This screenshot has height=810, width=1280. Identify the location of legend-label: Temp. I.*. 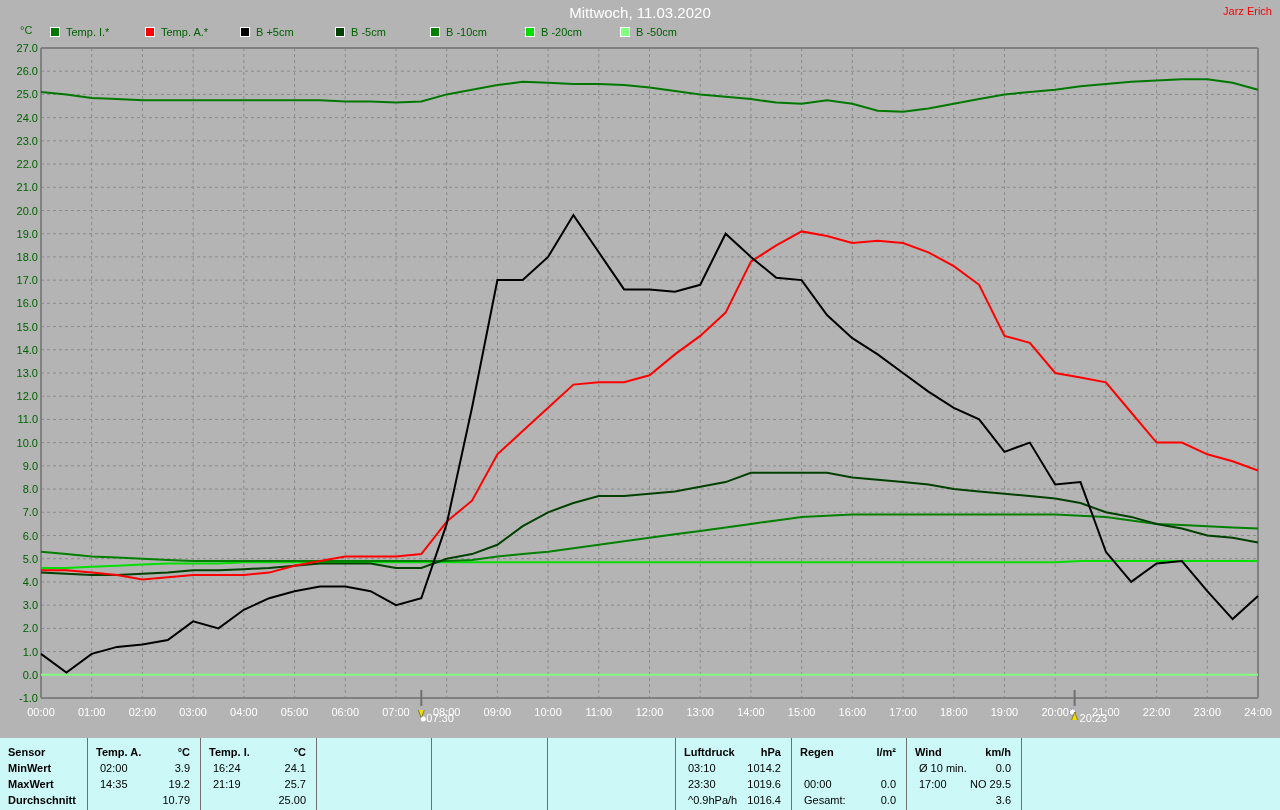
(88, 32).